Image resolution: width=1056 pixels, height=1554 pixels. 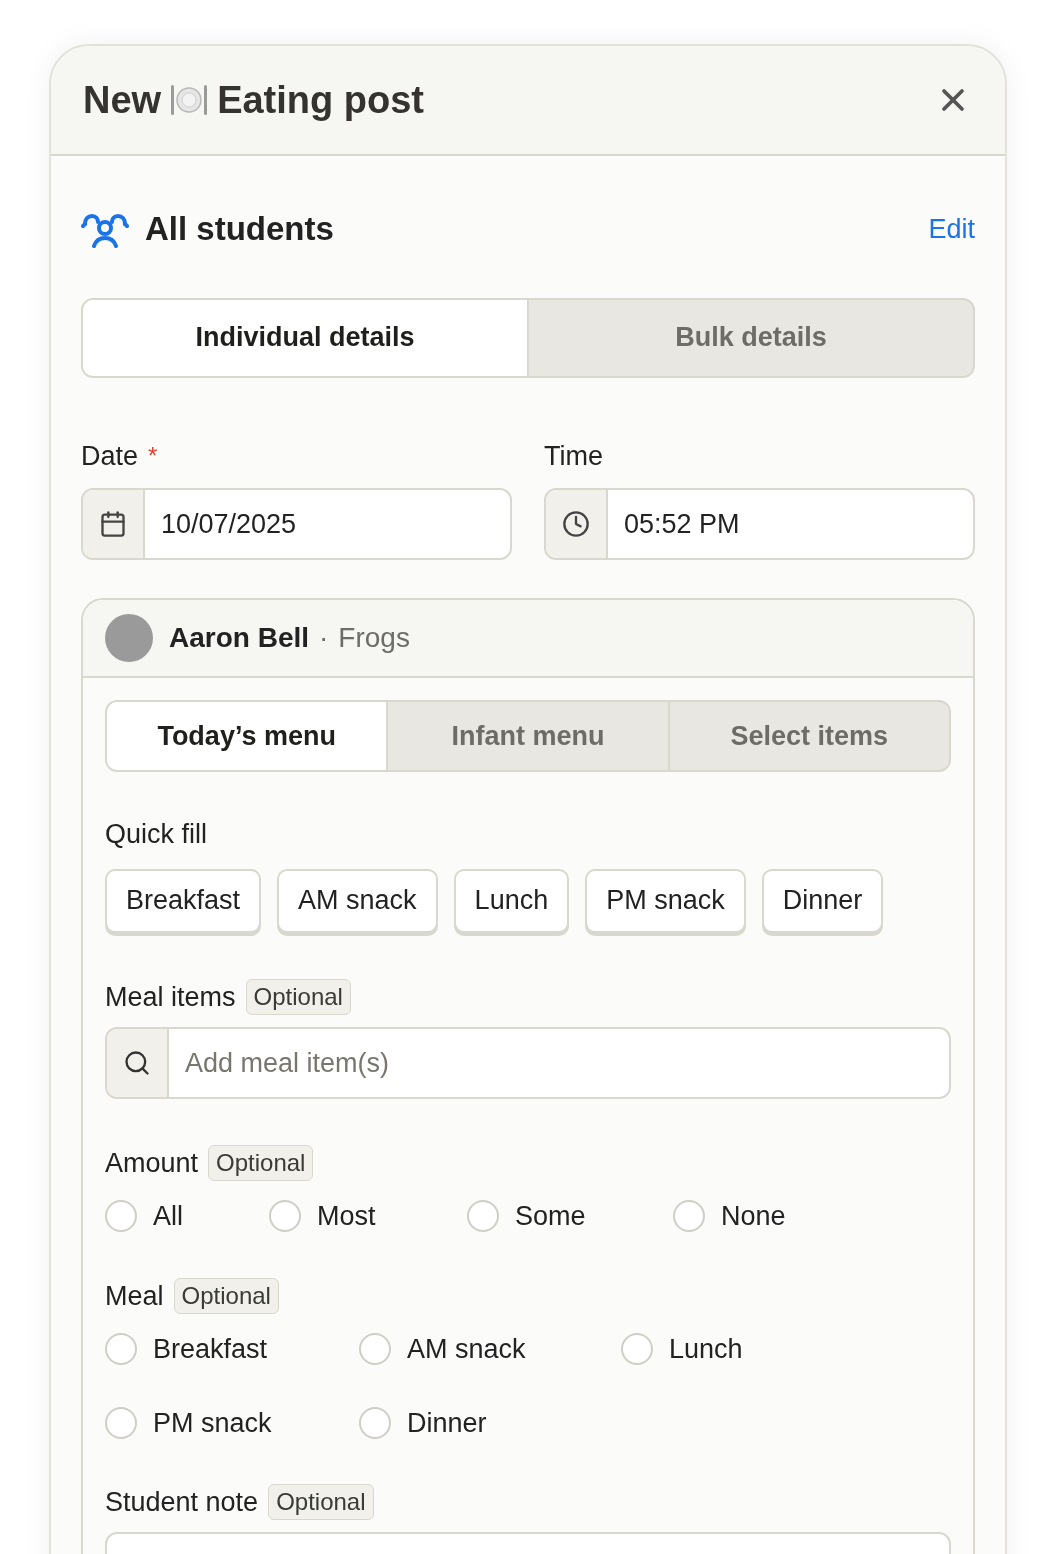 I want to click on radio-option: AM snack, so click(x=490, y=1348).